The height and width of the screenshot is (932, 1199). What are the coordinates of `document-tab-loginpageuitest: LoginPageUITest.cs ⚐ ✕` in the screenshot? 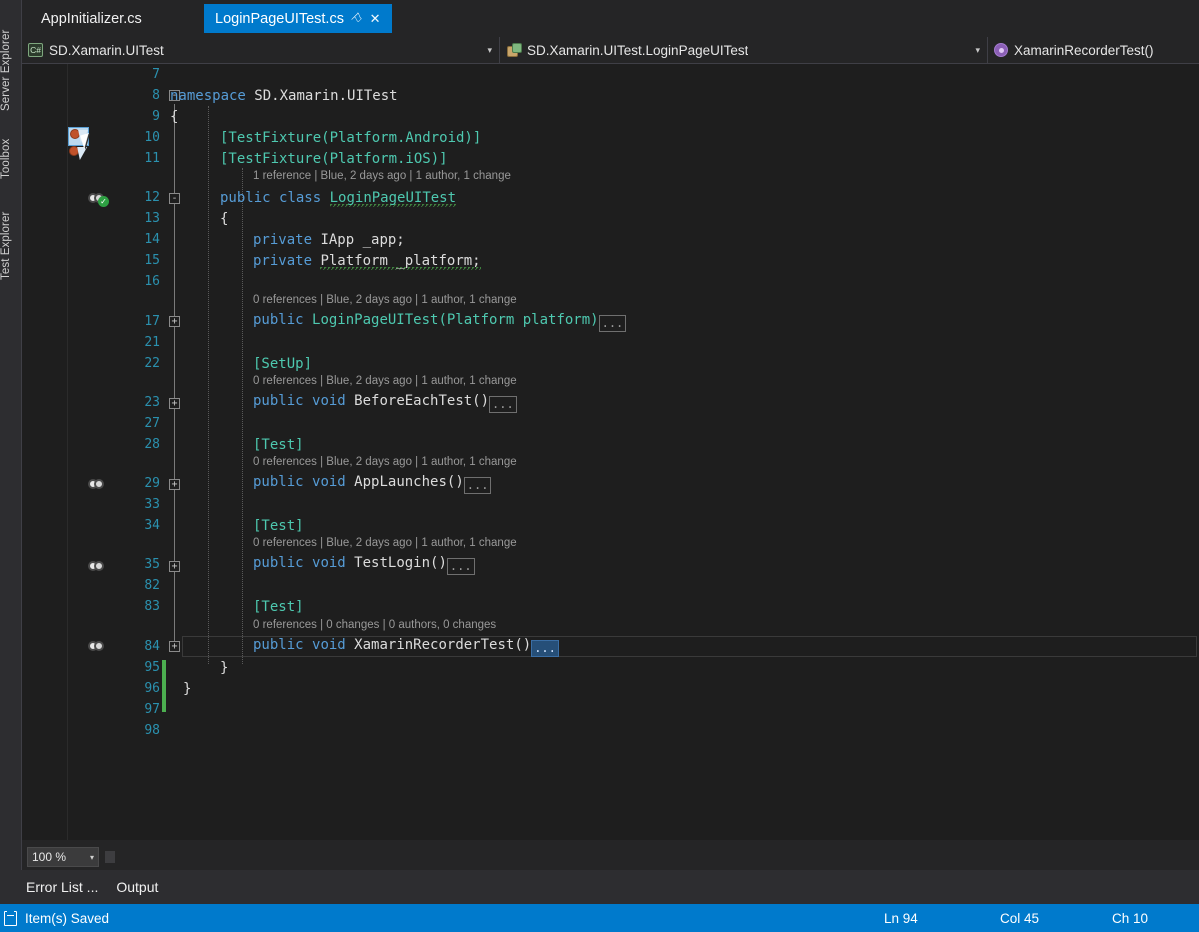 It's located at (298, 18).